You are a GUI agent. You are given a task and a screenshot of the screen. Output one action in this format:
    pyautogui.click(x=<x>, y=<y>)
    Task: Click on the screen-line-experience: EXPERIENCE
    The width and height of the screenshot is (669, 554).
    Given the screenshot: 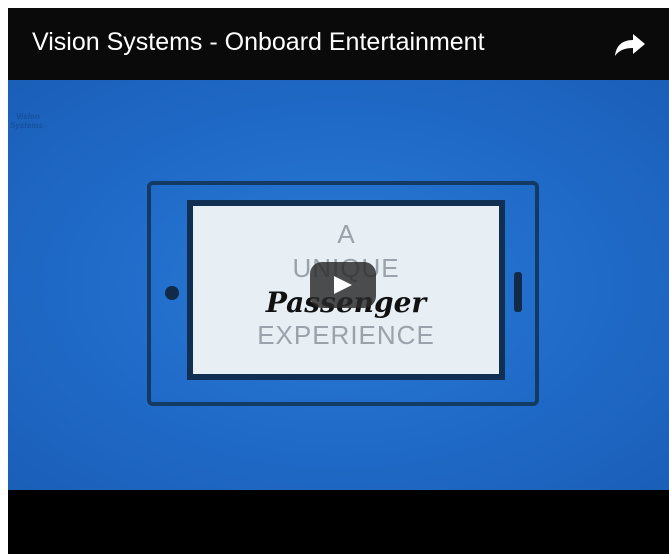 What is the action you would take?
    pyautogui.click(x=346, y=335)
    